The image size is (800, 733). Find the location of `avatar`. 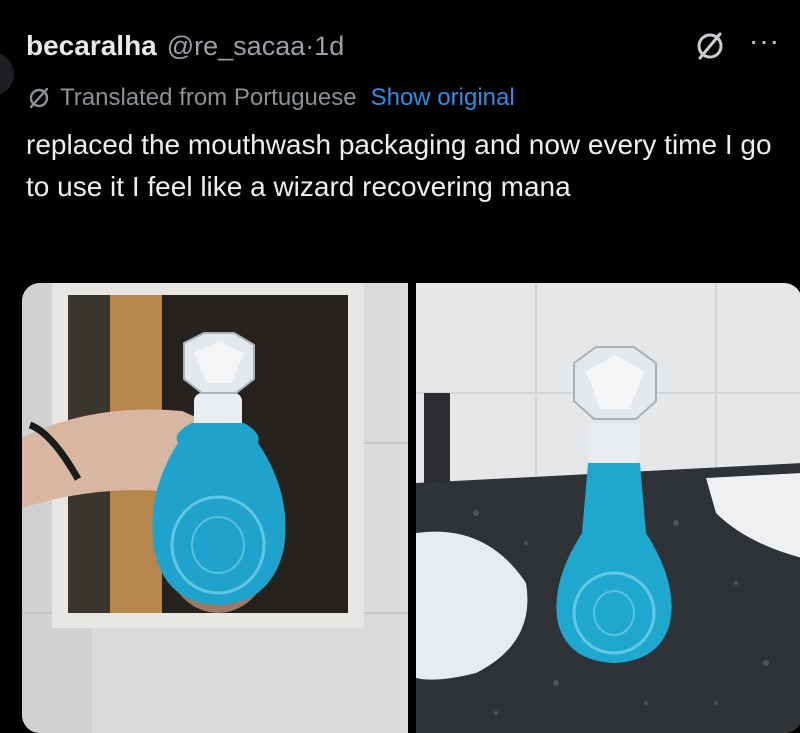

avatar is located at coordinates (7, 74).